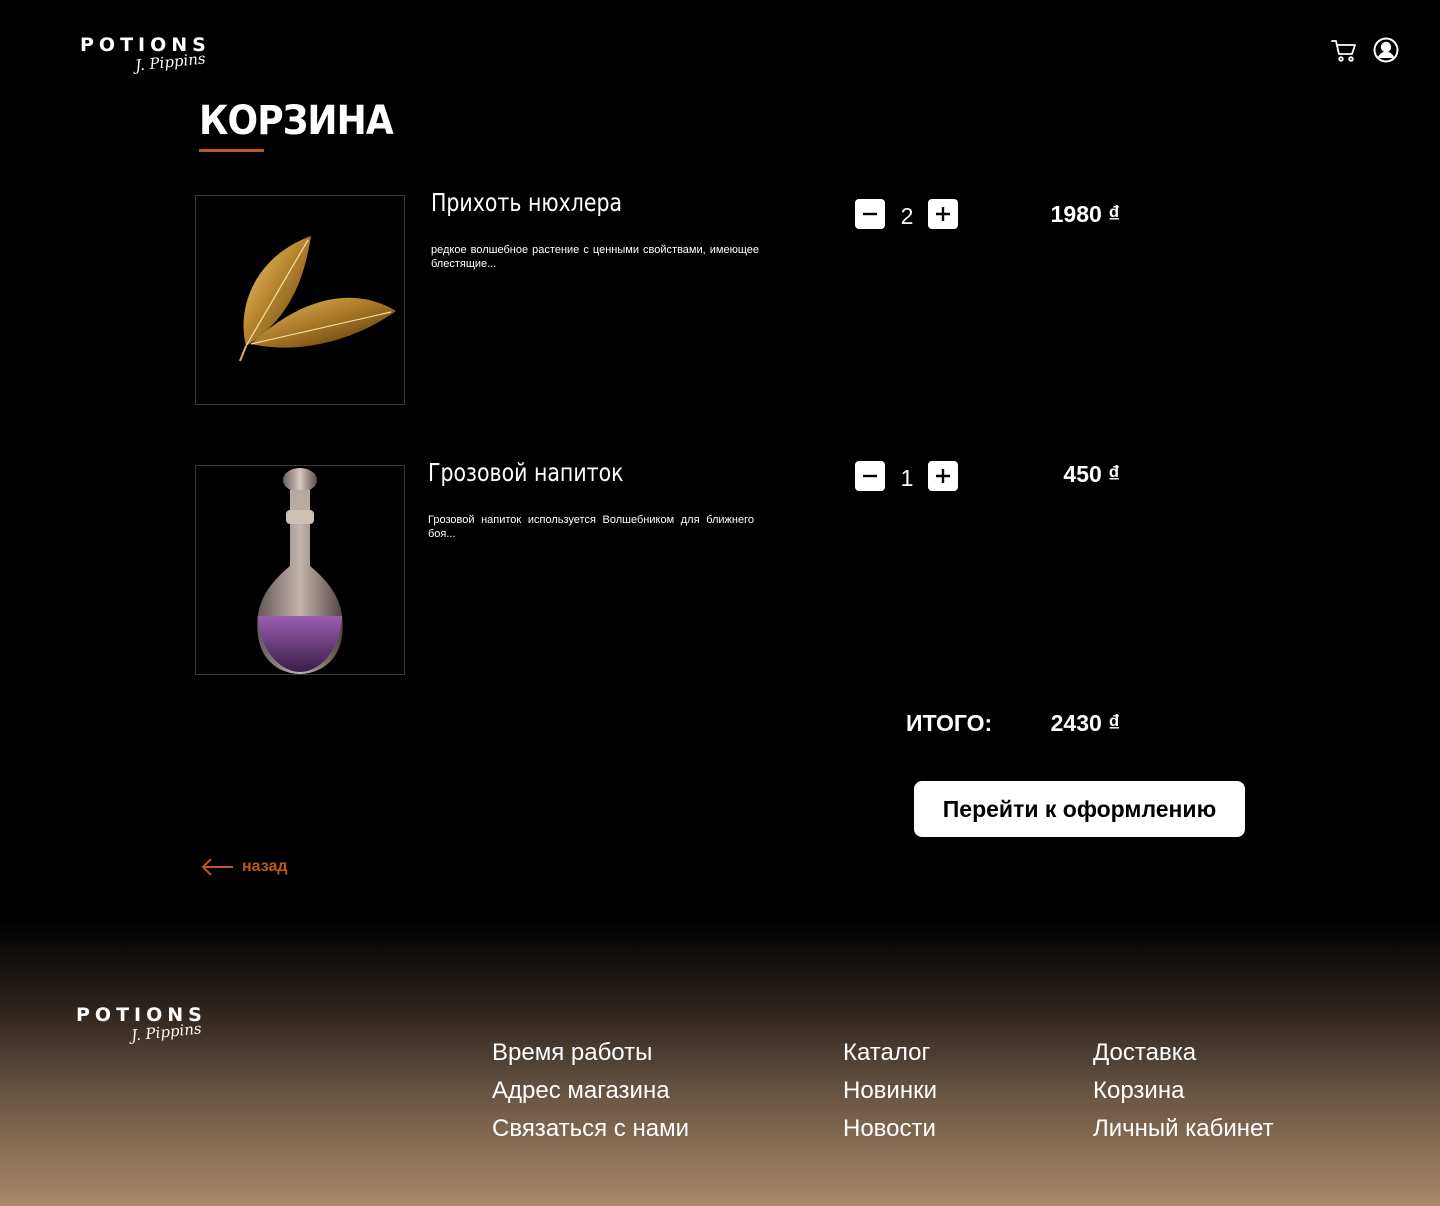  I want to click on footer-link-cart: Корзина, so click(1183, 1091).